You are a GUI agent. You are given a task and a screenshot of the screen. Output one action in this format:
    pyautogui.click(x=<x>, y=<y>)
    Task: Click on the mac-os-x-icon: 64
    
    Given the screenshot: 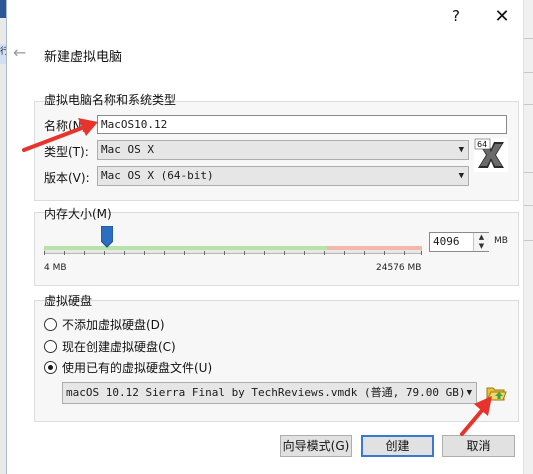 What is the action you would take?
    pyautogui.click(x=491, y=155)
    